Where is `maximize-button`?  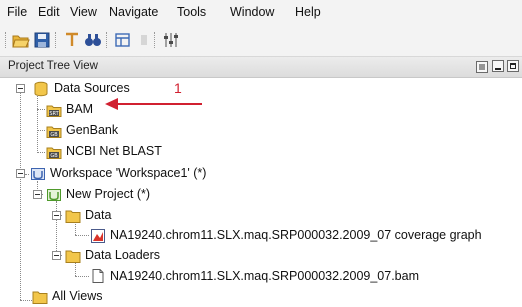
maximize-button is located at coordinates (513, 66).